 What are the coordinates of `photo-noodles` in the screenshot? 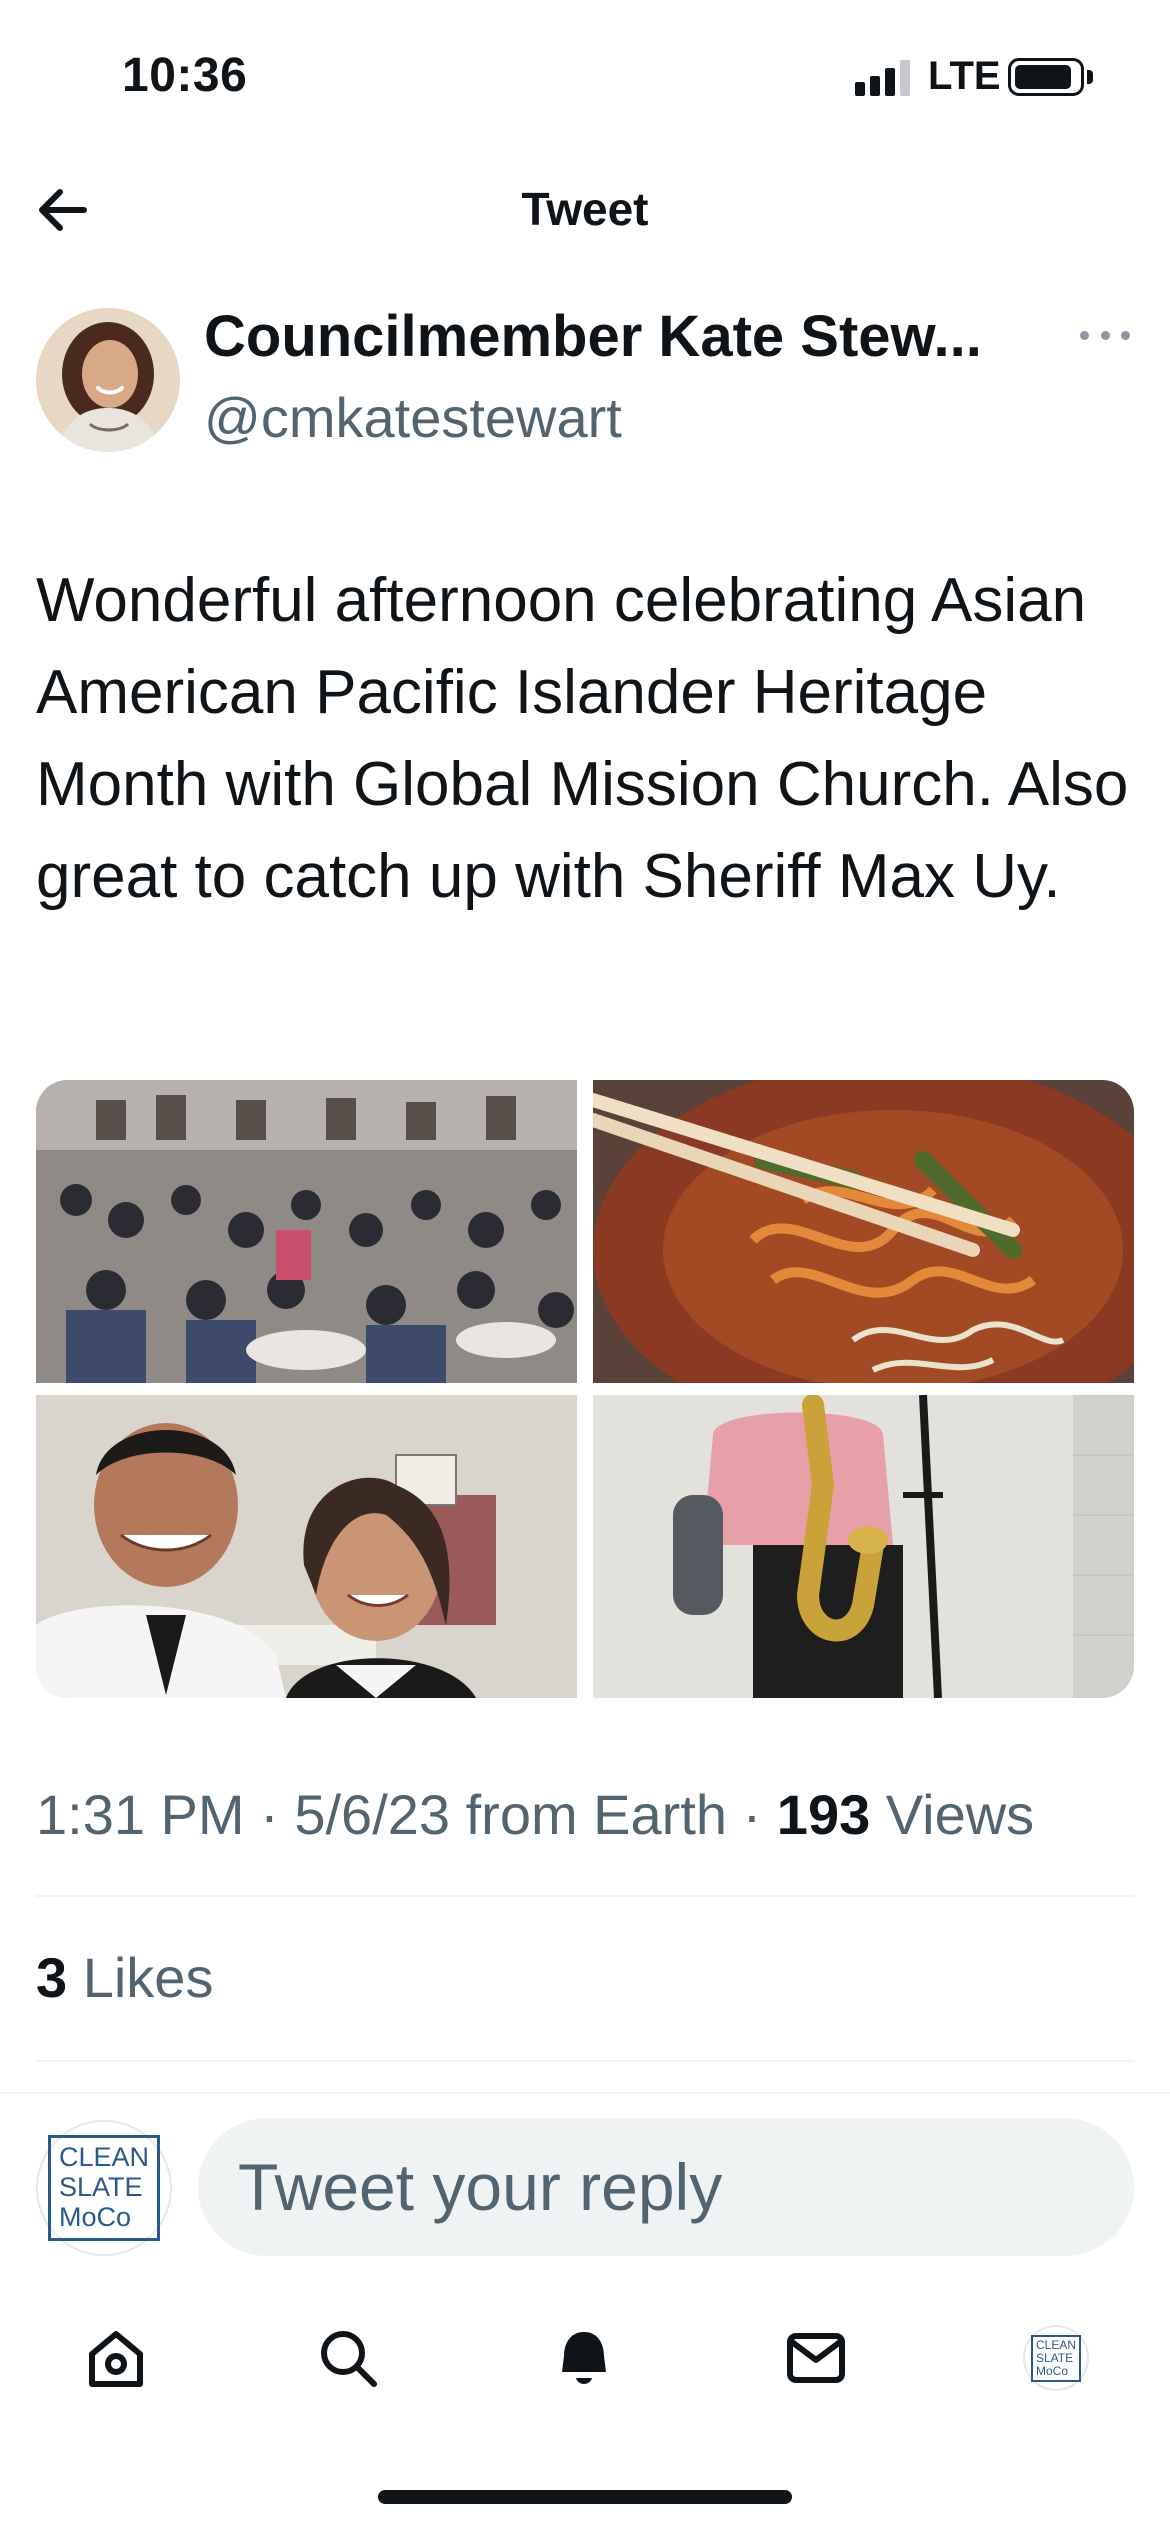 It's located at (863, 1231).